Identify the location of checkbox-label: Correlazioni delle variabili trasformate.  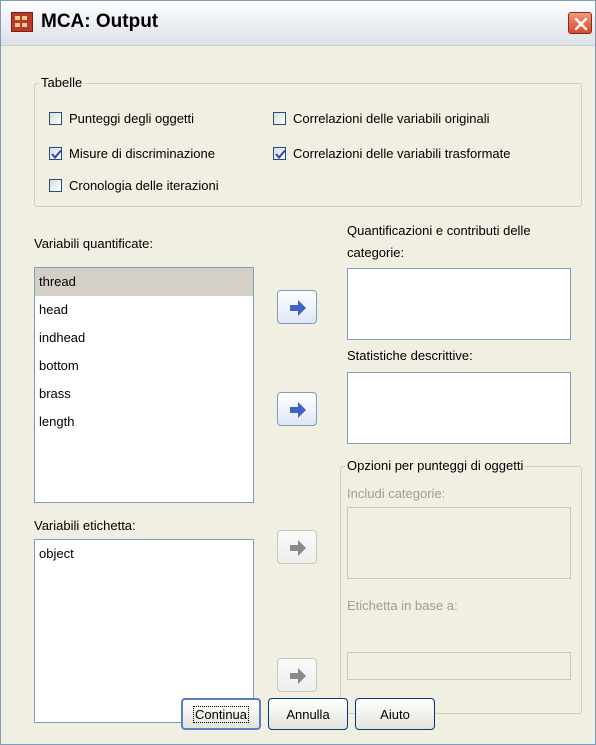
(402, 153).